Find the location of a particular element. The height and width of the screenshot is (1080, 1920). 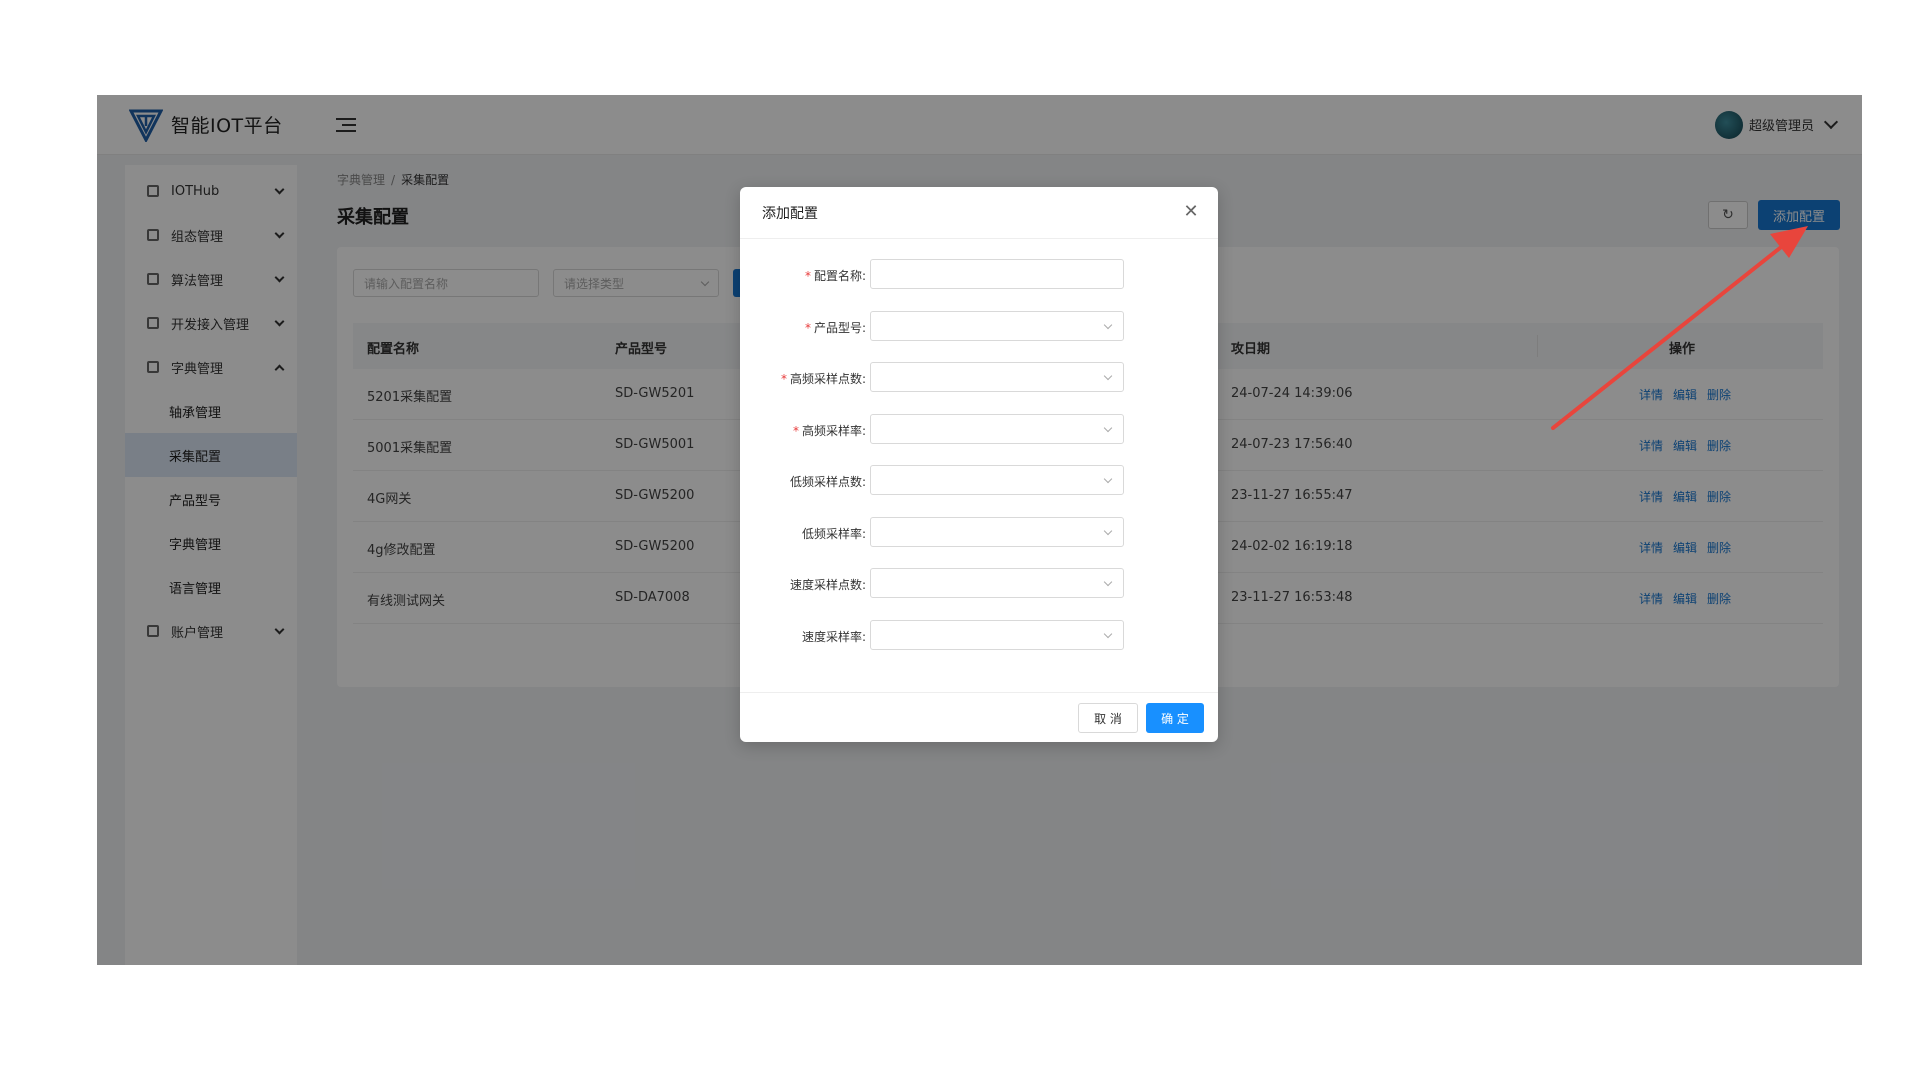

hf-sample-rate-select is located at coordinates (997, 429).